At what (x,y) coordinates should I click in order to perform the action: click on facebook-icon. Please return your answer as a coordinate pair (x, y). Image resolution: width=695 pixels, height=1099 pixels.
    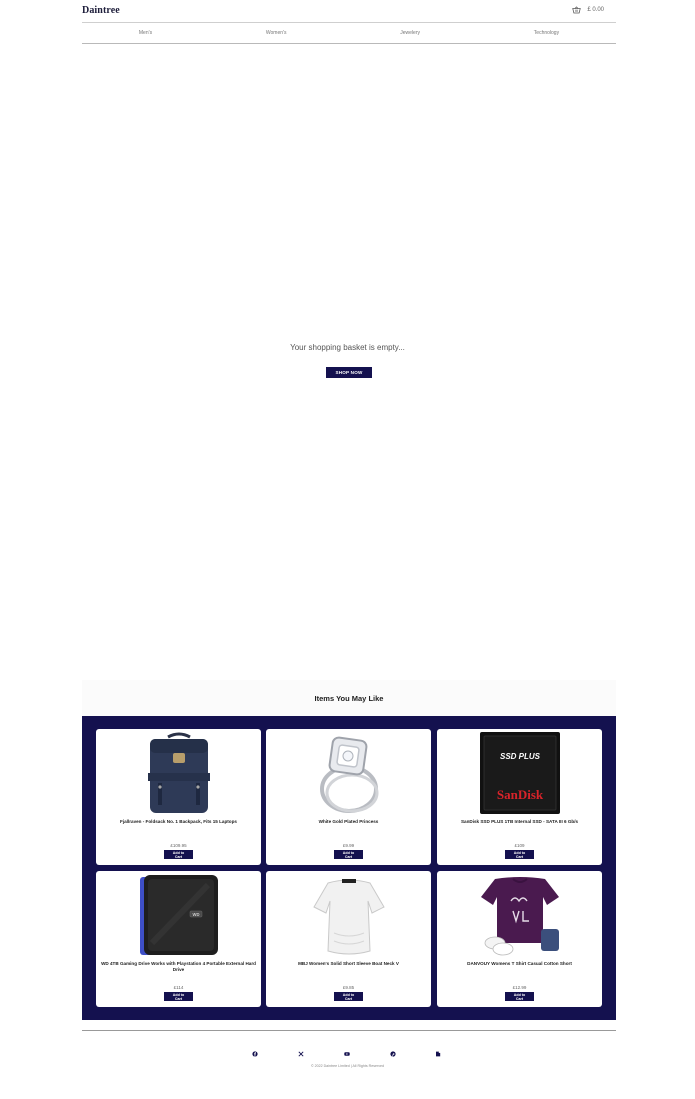
    Looking at the image, I should click on (255, 1050).